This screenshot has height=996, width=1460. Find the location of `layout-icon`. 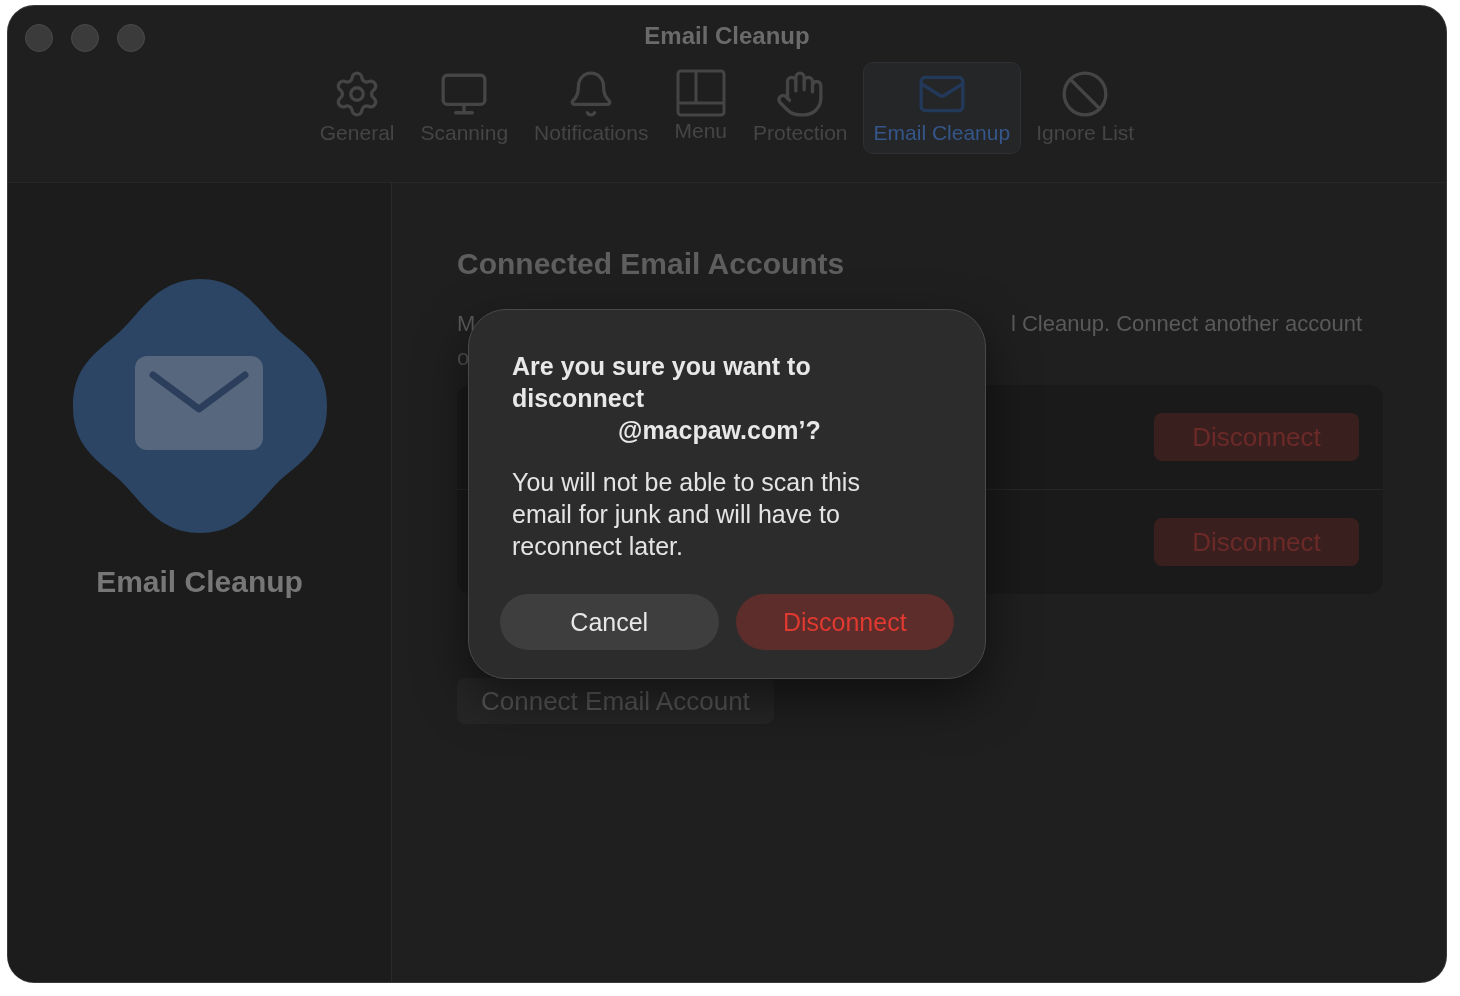

layout-icon is located at coordinates (700, 93).